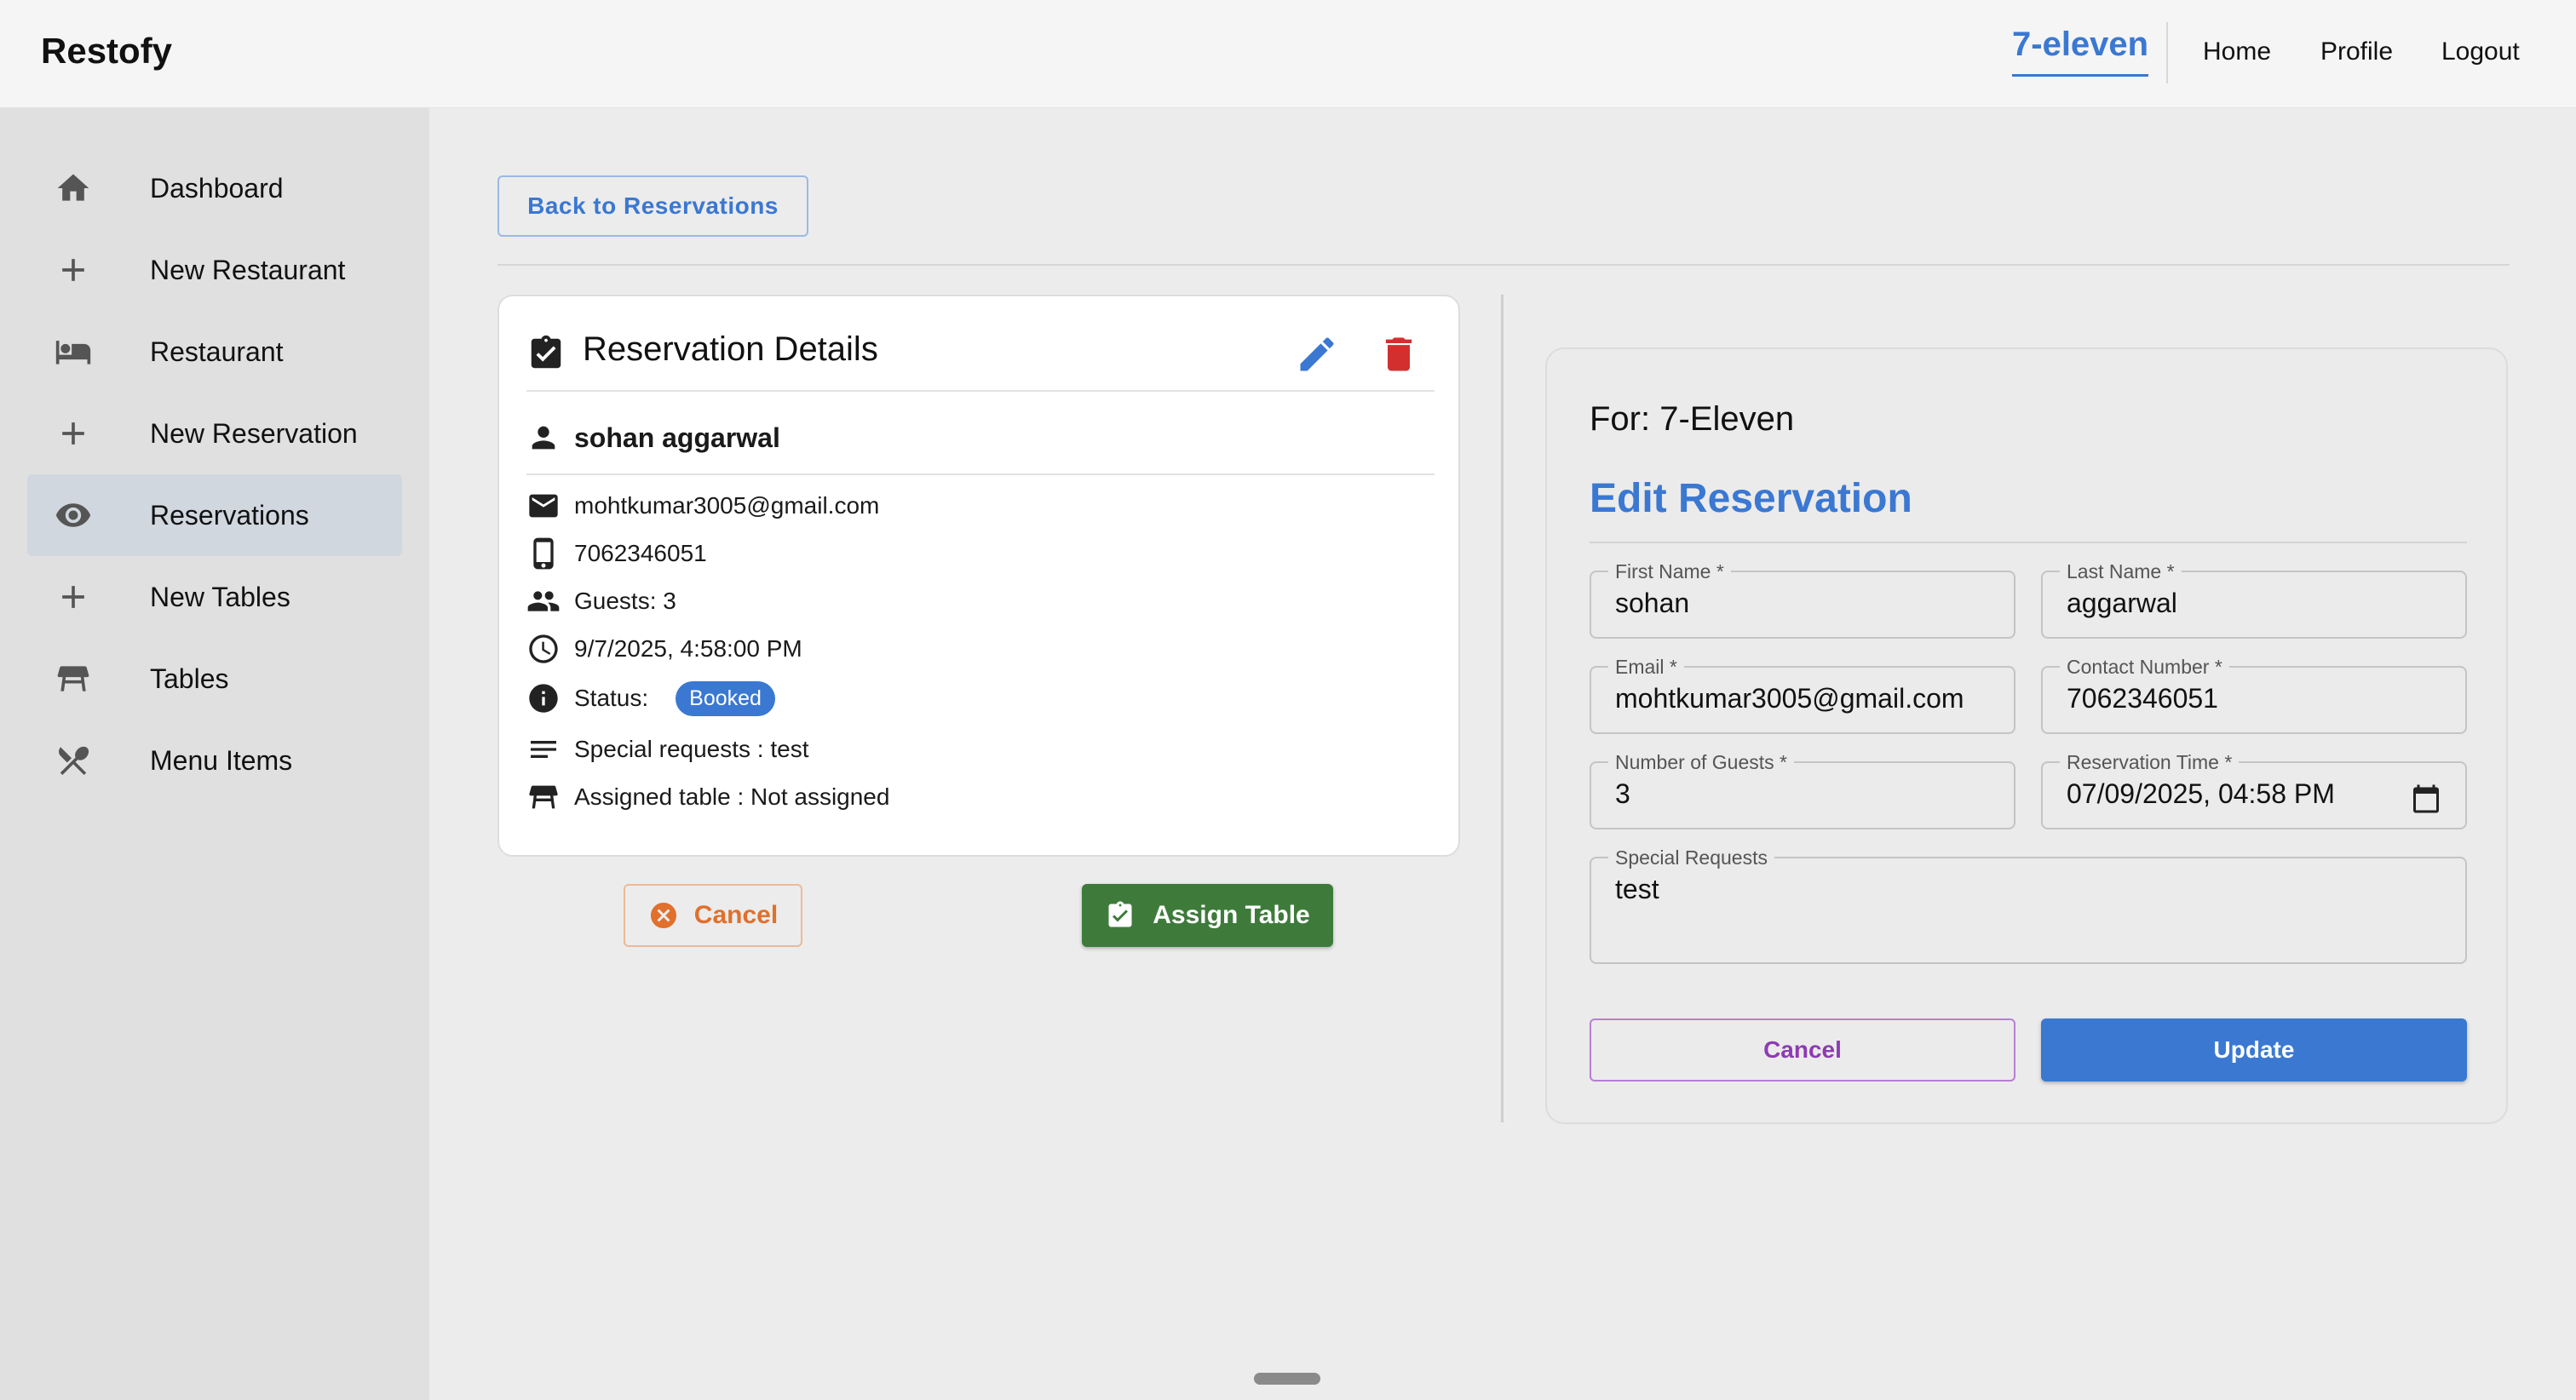  I want to click on mail-icon, so click(544, 506).